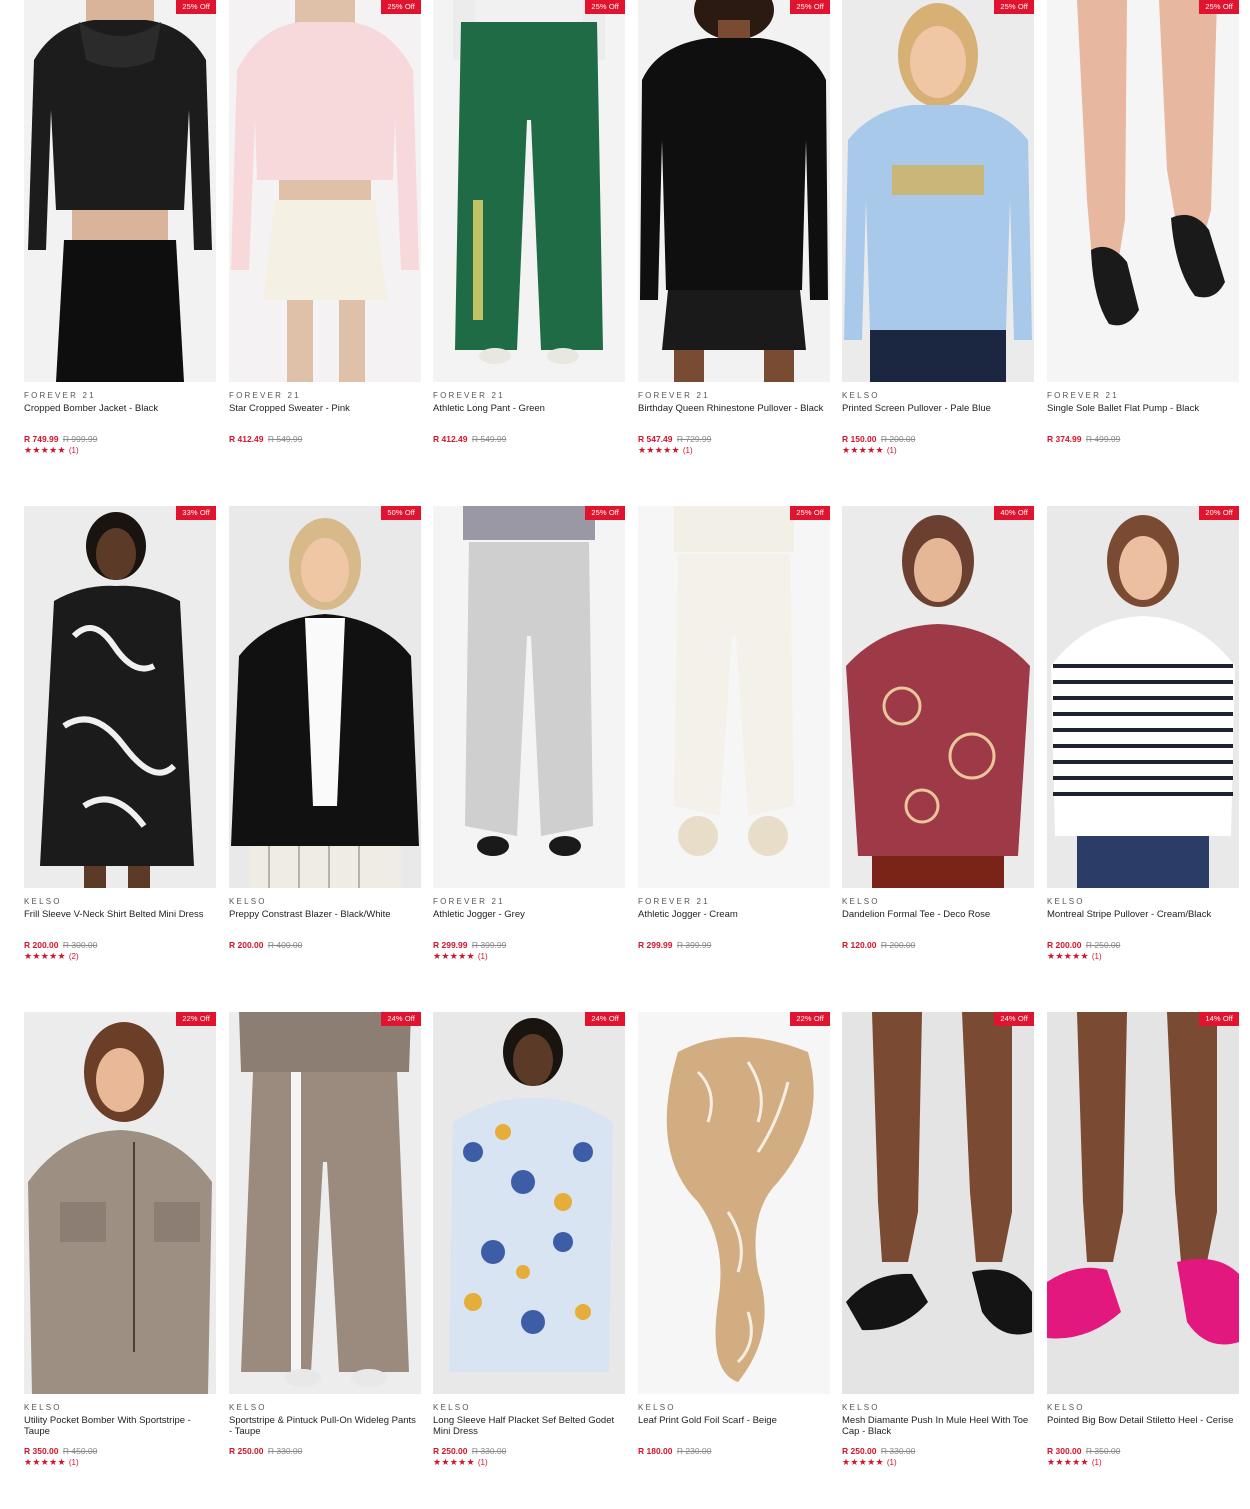 The image size is (1250, 1509). I want to click on product-brand: FOREVER 21, so click(469, 395).